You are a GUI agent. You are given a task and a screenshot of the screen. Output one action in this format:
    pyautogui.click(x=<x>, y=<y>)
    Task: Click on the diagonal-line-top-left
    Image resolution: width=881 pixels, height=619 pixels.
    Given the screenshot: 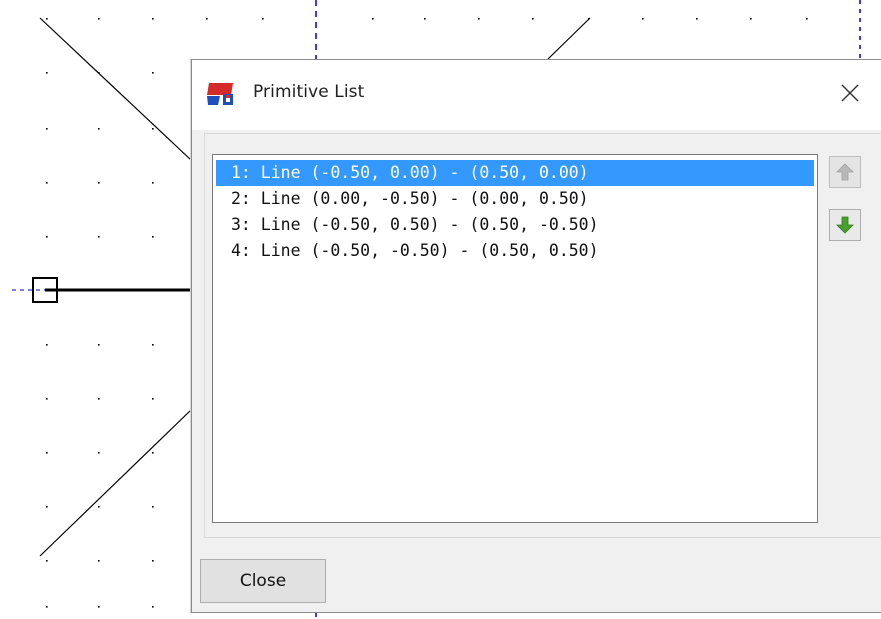 What is the action you would take?
    pyautogui.click(x=115, y=89)
    